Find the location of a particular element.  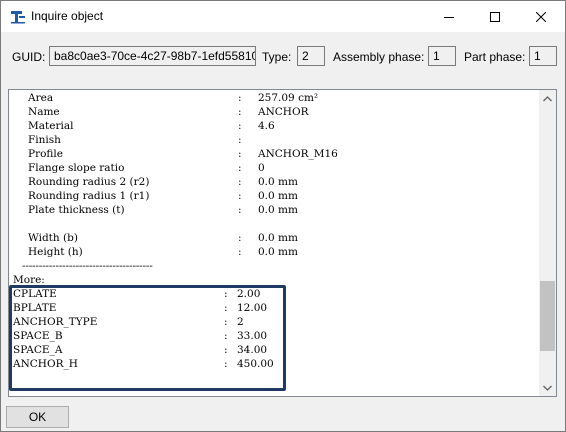

more-item: SPACE_B:33.00 is located at coordinates (140, 336).